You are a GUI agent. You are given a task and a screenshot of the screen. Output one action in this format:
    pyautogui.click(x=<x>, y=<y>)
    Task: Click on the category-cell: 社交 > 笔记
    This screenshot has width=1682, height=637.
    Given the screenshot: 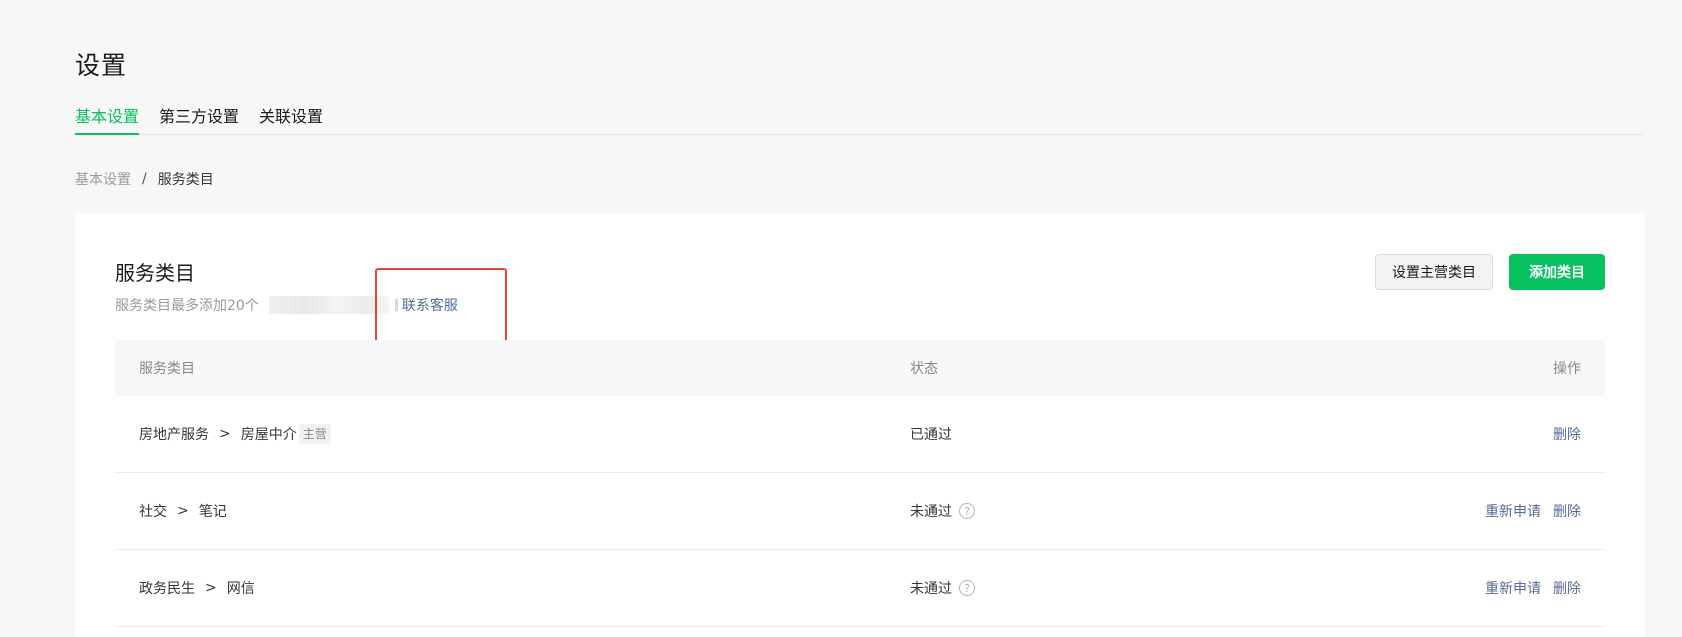 What is the action you would take?
    pyautogui.click(x=512, y=511)
    